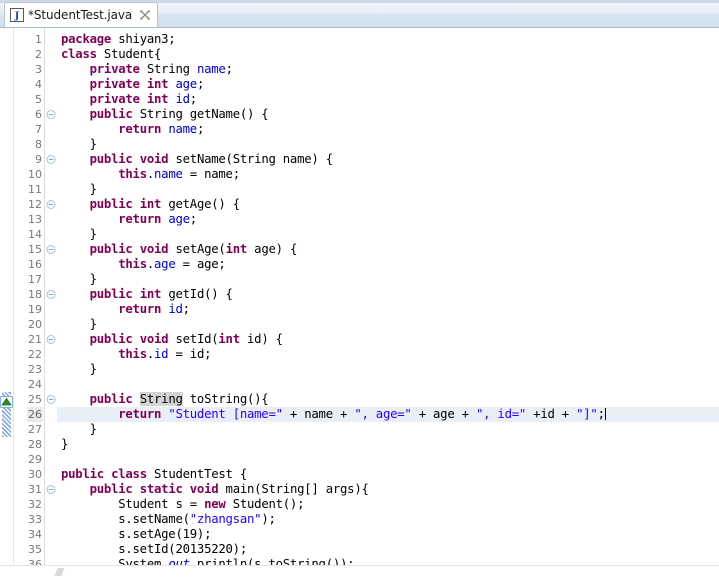  Describe the element at coordinates (388, 309) in the screenshot. I see `code-line-19: return id;` at that location.